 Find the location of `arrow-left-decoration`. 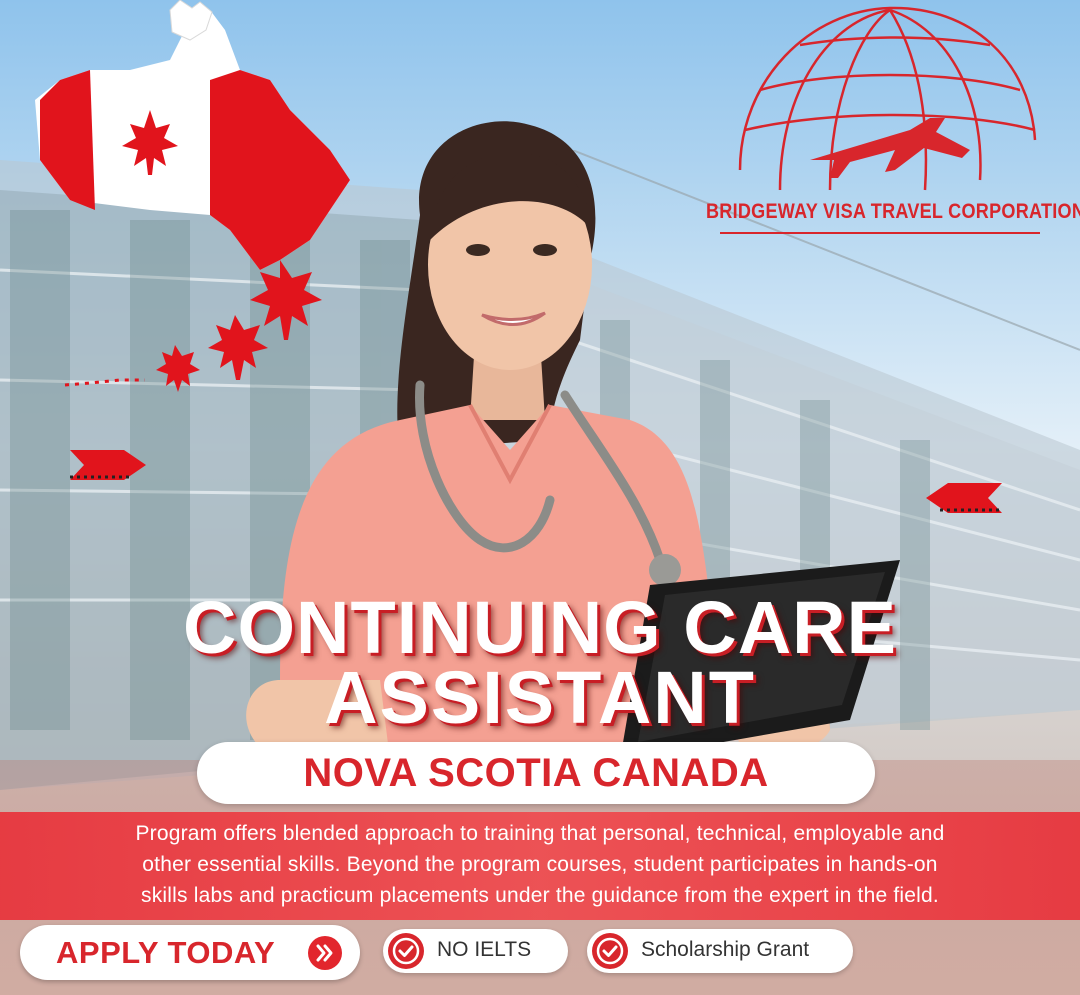

arrow-left-decoration is located at coordinates (964, 498).